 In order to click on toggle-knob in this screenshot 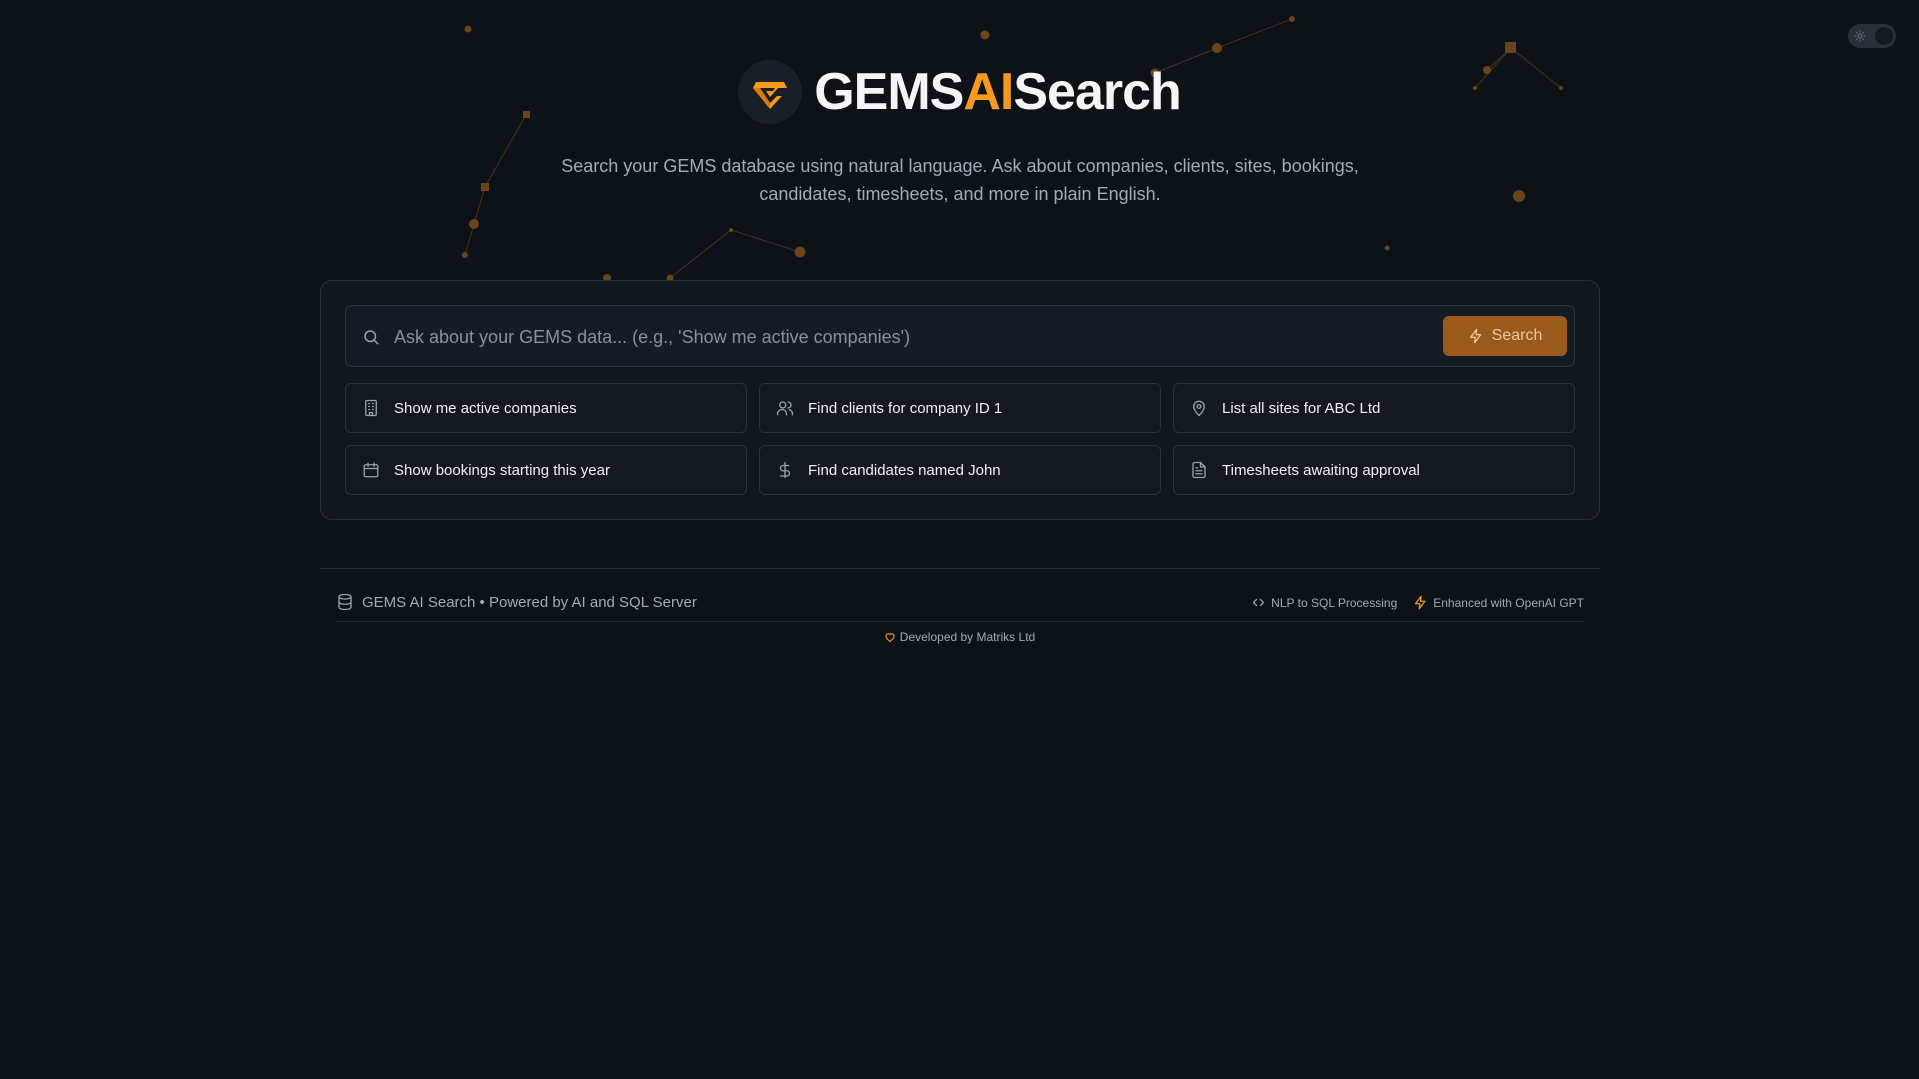, I will do `click(1884, 36)`.